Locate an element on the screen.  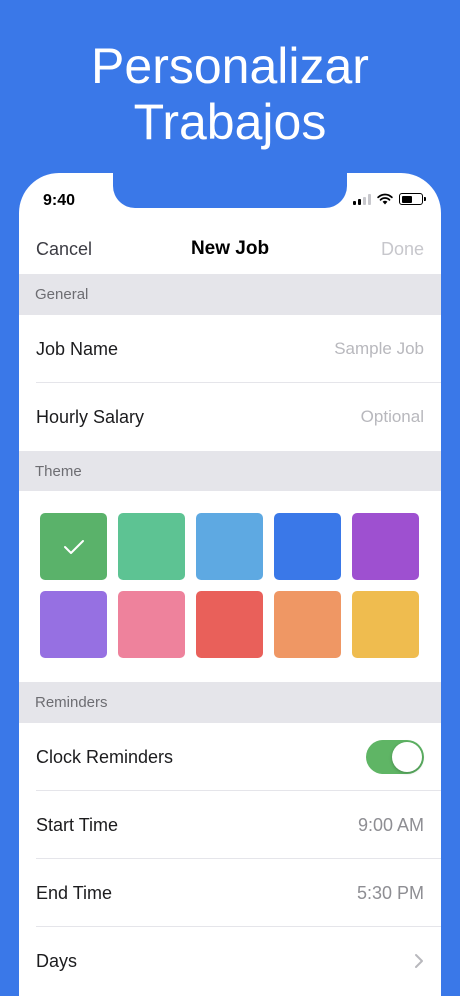
done-button: Done is located at coordinates (402, 249).